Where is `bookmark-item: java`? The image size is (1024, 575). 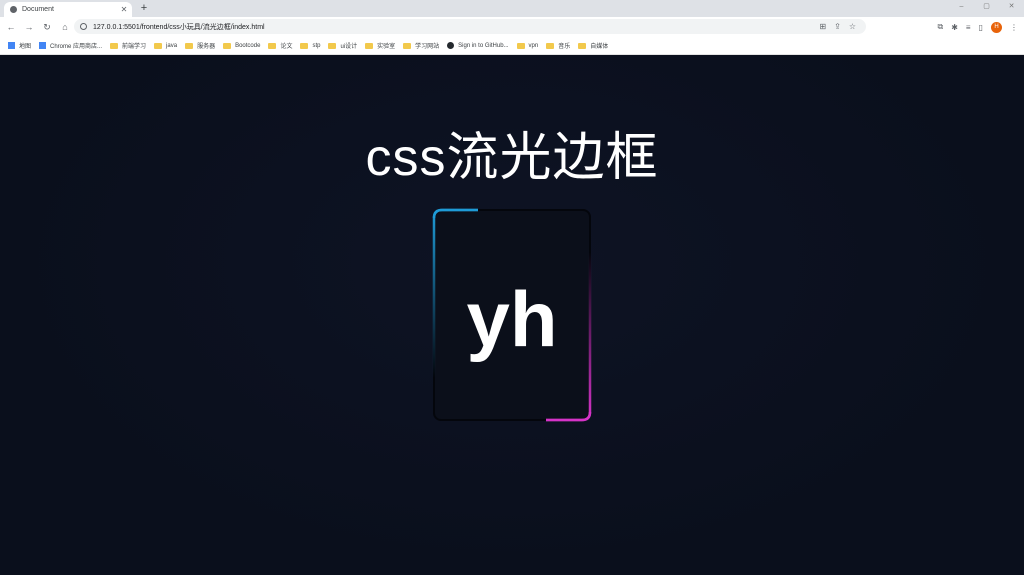 bookmark-item: java is located at coordinates (166, 45).